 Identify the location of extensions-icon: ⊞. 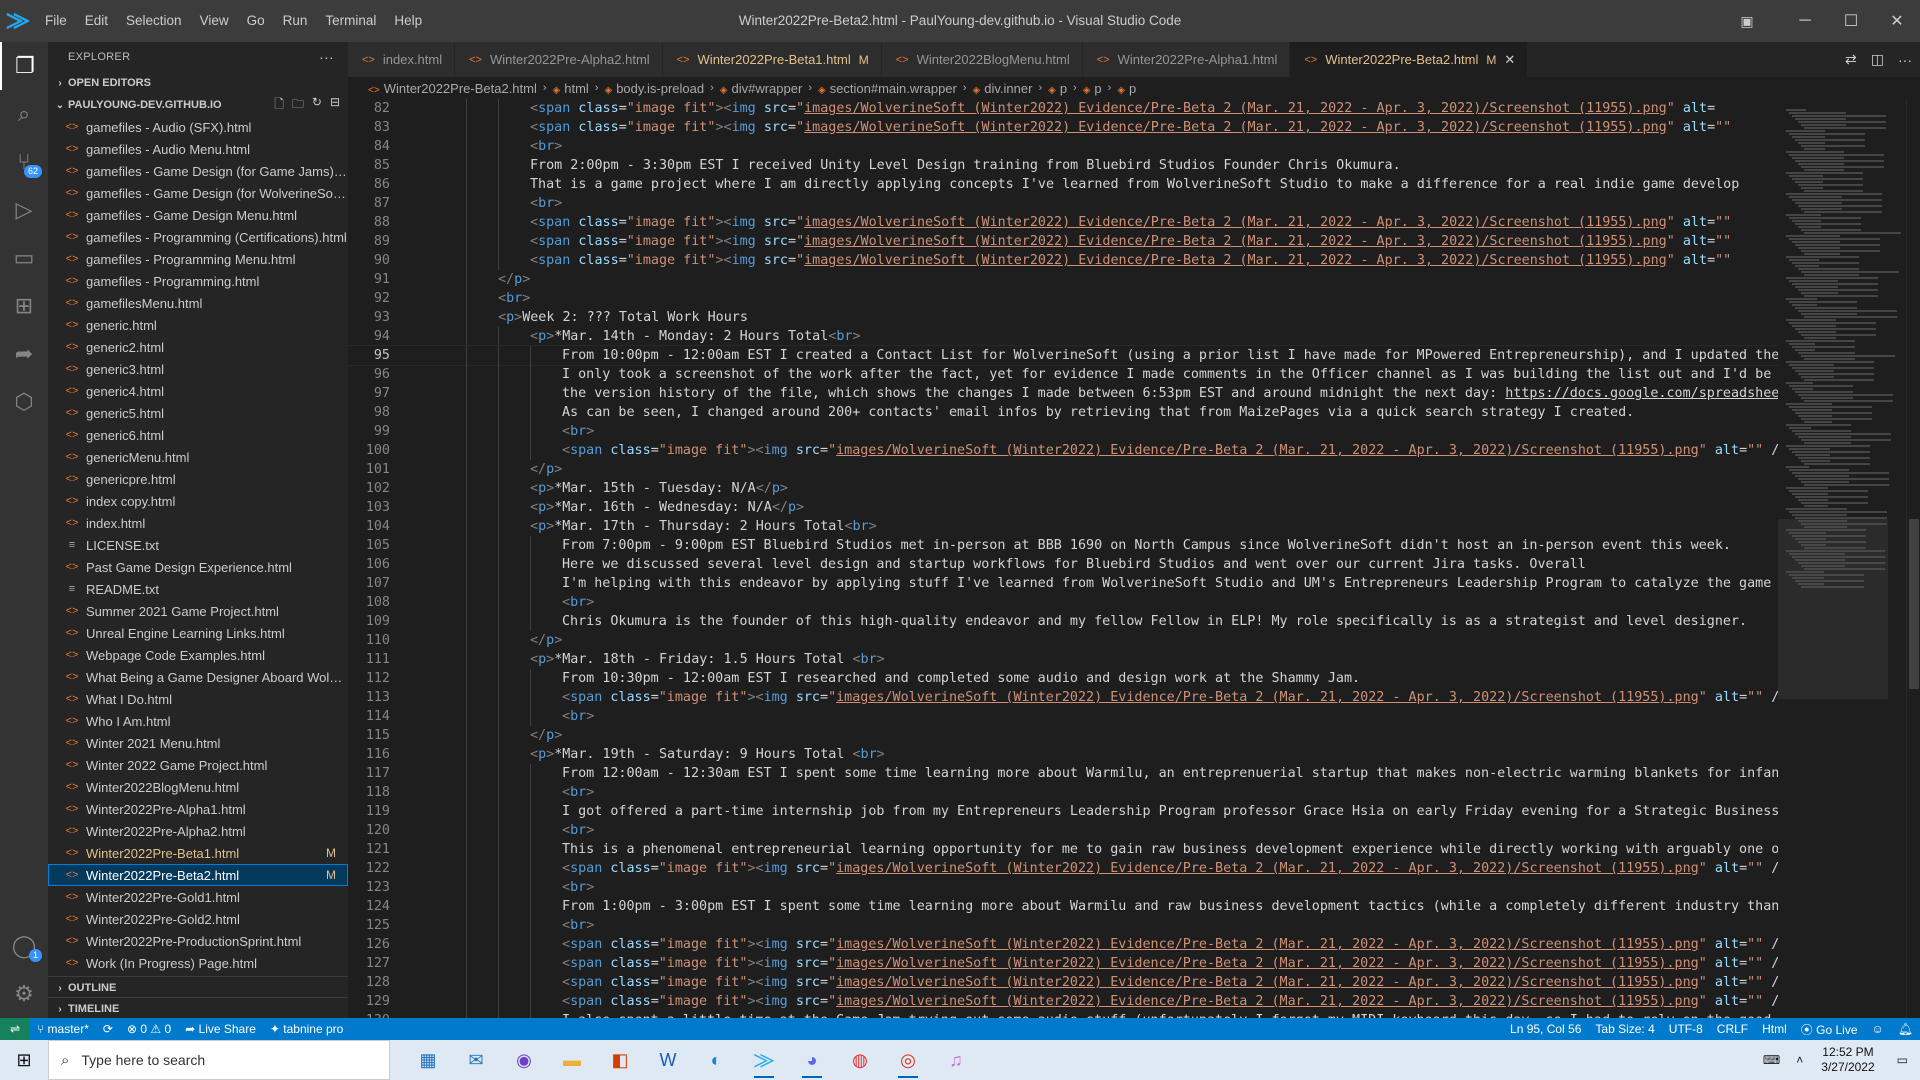
(24, 306).